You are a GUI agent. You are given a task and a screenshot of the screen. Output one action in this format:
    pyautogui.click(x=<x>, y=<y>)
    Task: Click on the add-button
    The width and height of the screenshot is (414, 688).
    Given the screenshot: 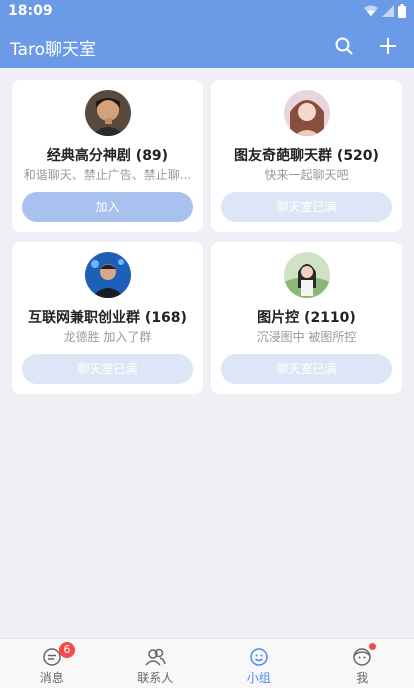 What is the action you would take?
    pyautogui.click(x=388, y=46)
    